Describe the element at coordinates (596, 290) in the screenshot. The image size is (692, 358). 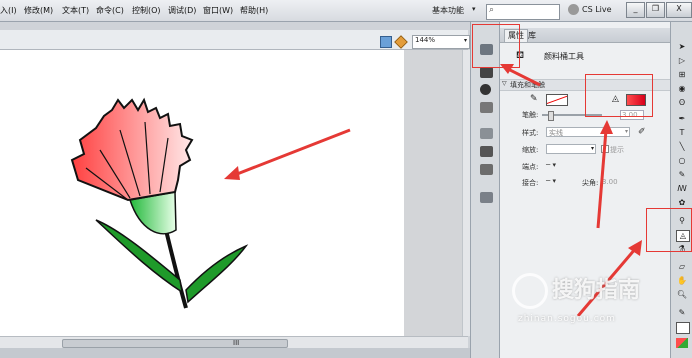
I see `watermark-text: 搜狗指南` at that location.